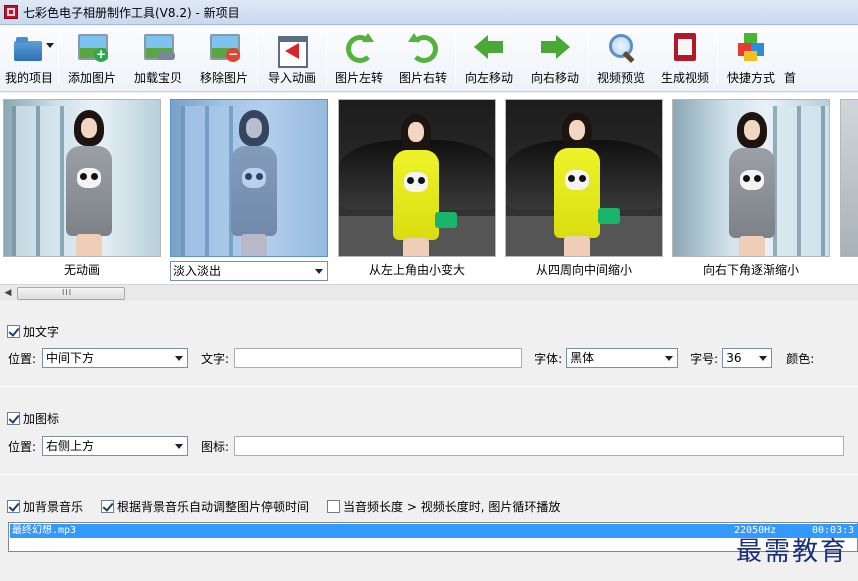 Image resolution: width=858 pixels, height=581 pixels. I want to click on move-left-label: 向左移动, so click(488, 78).